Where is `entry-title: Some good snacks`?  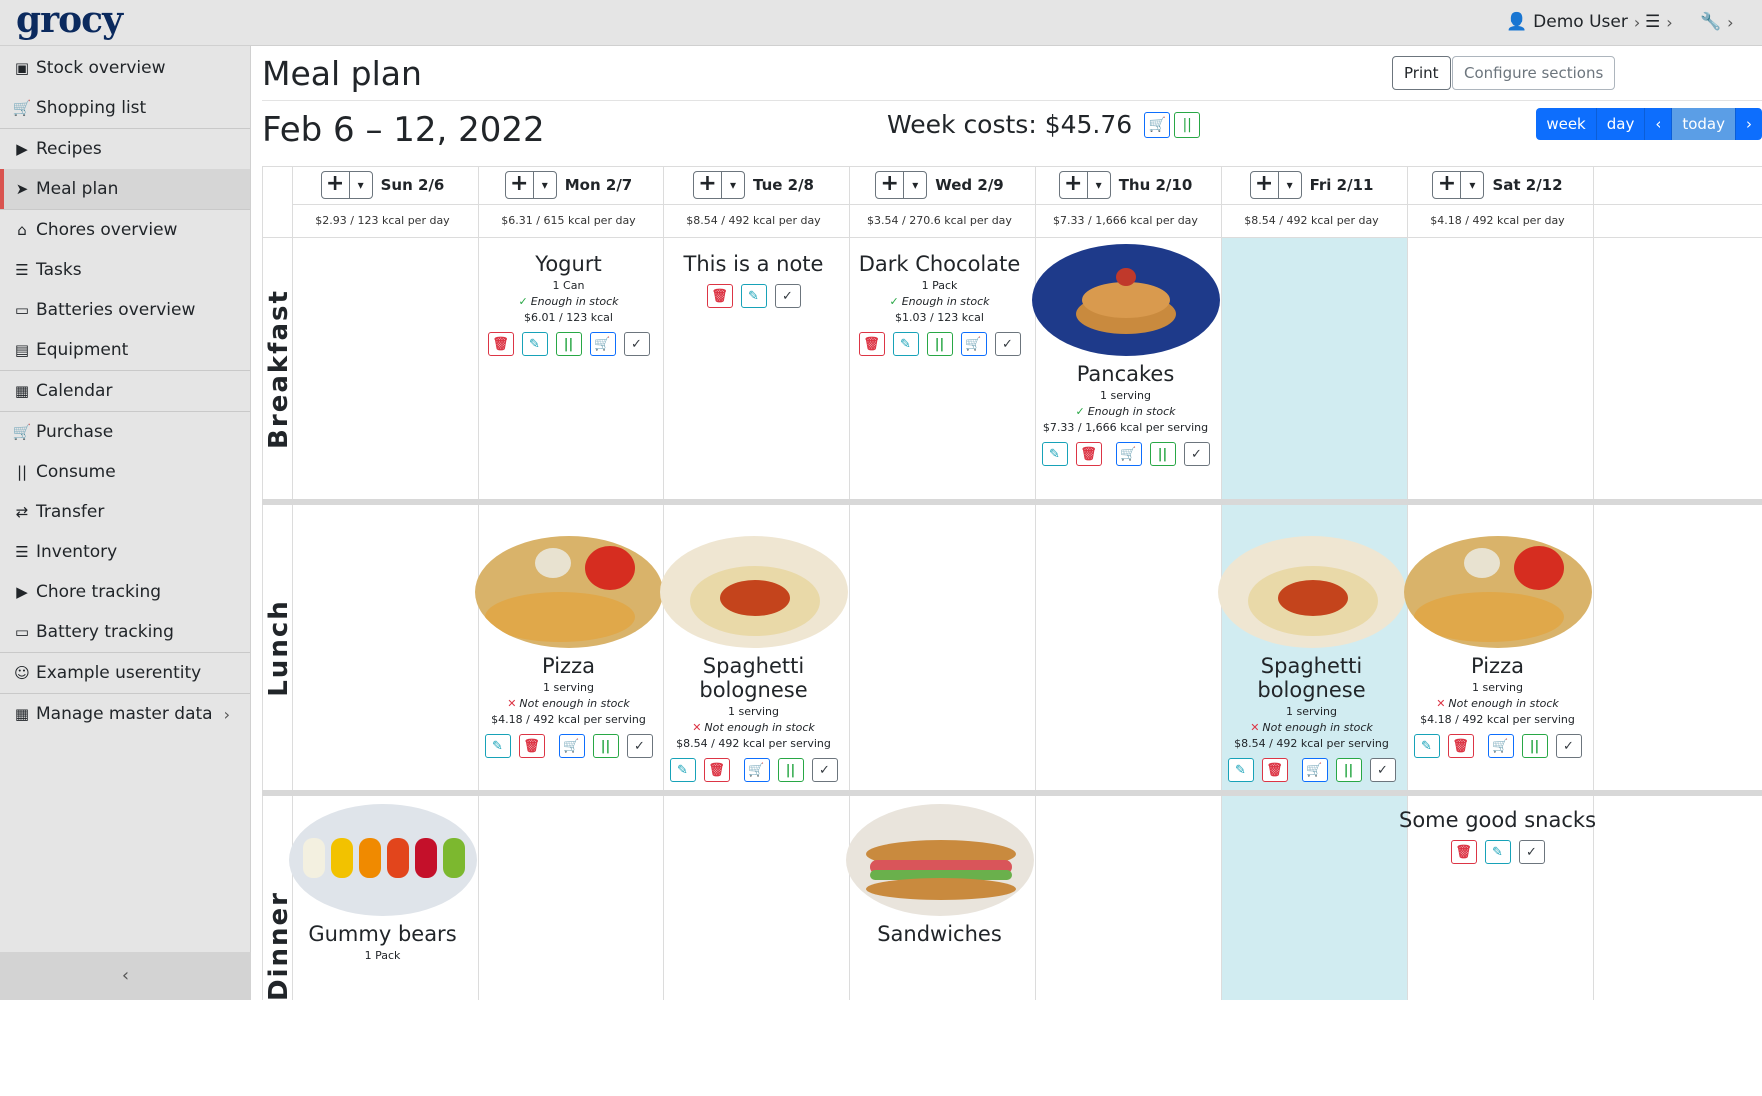 entry-title: Some good snacks is located at coordinates (1497, 820).